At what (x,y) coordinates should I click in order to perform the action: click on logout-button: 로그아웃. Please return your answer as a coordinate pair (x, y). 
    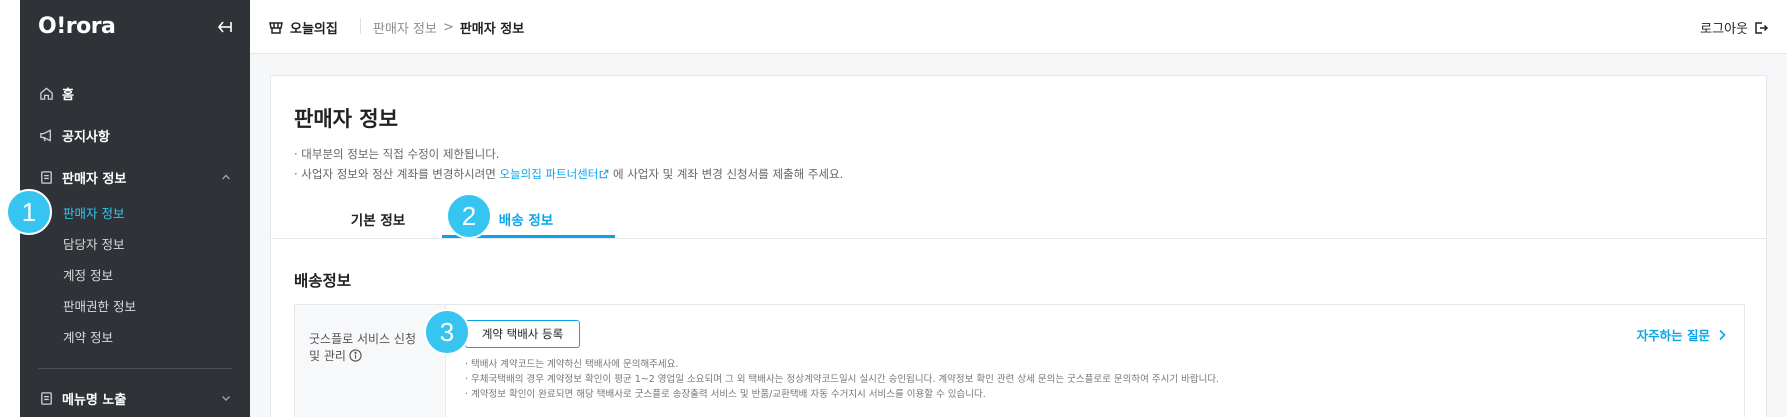
    Looking at the image, I should click on (1734, 27).